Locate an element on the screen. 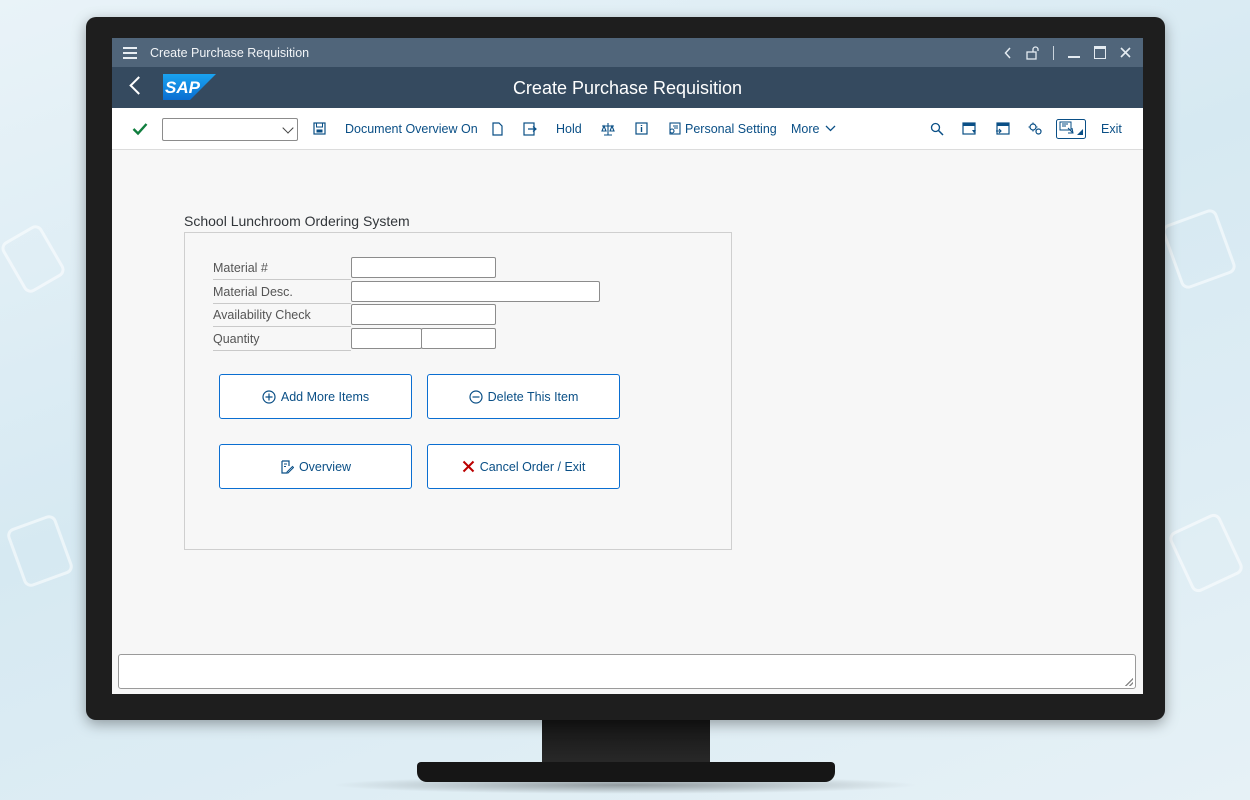 The image size is (1250, 800). overview-label: Overview is located at coordinates (325, 466).